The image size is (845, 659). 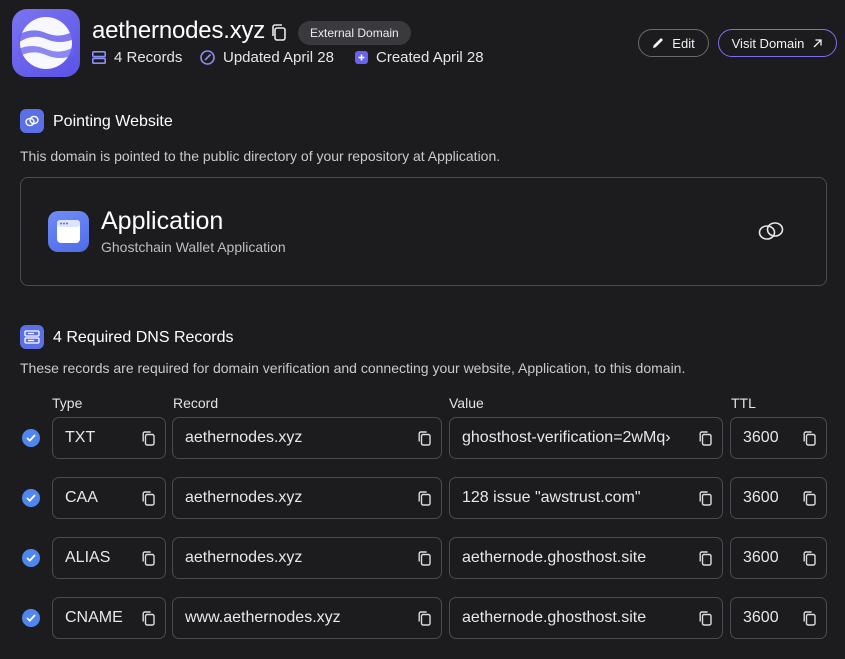 I want to click on app-window-icon, so click(x=68, y=231).